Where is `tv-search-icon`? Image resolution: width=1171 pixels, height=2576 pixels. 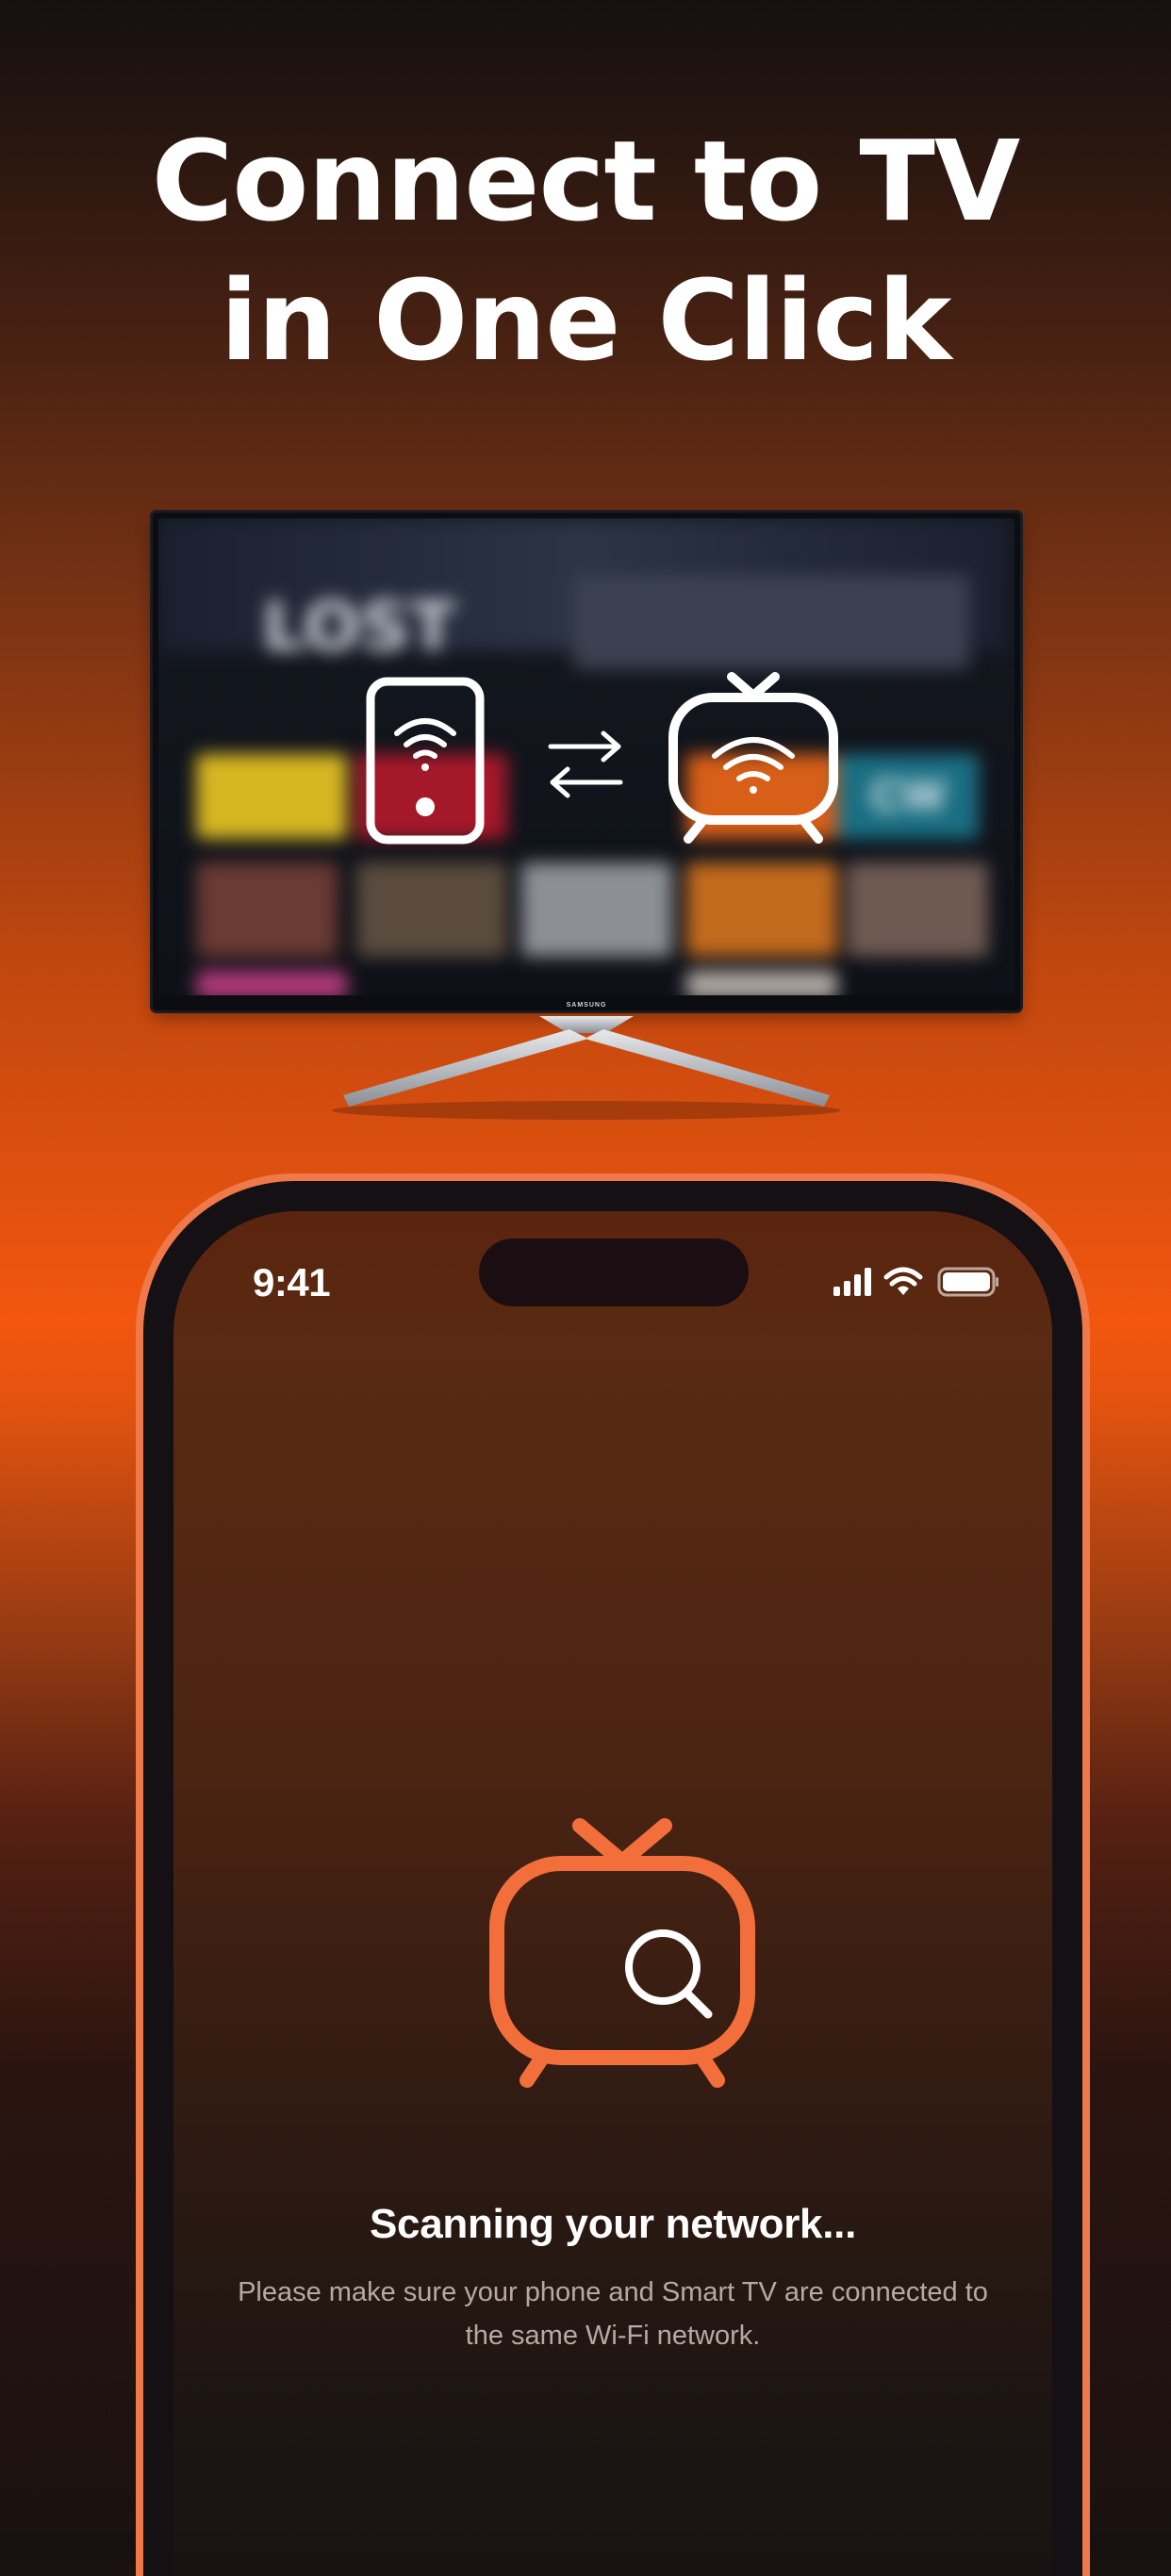 tv-search-icon is located at coordinates (622, 1953).